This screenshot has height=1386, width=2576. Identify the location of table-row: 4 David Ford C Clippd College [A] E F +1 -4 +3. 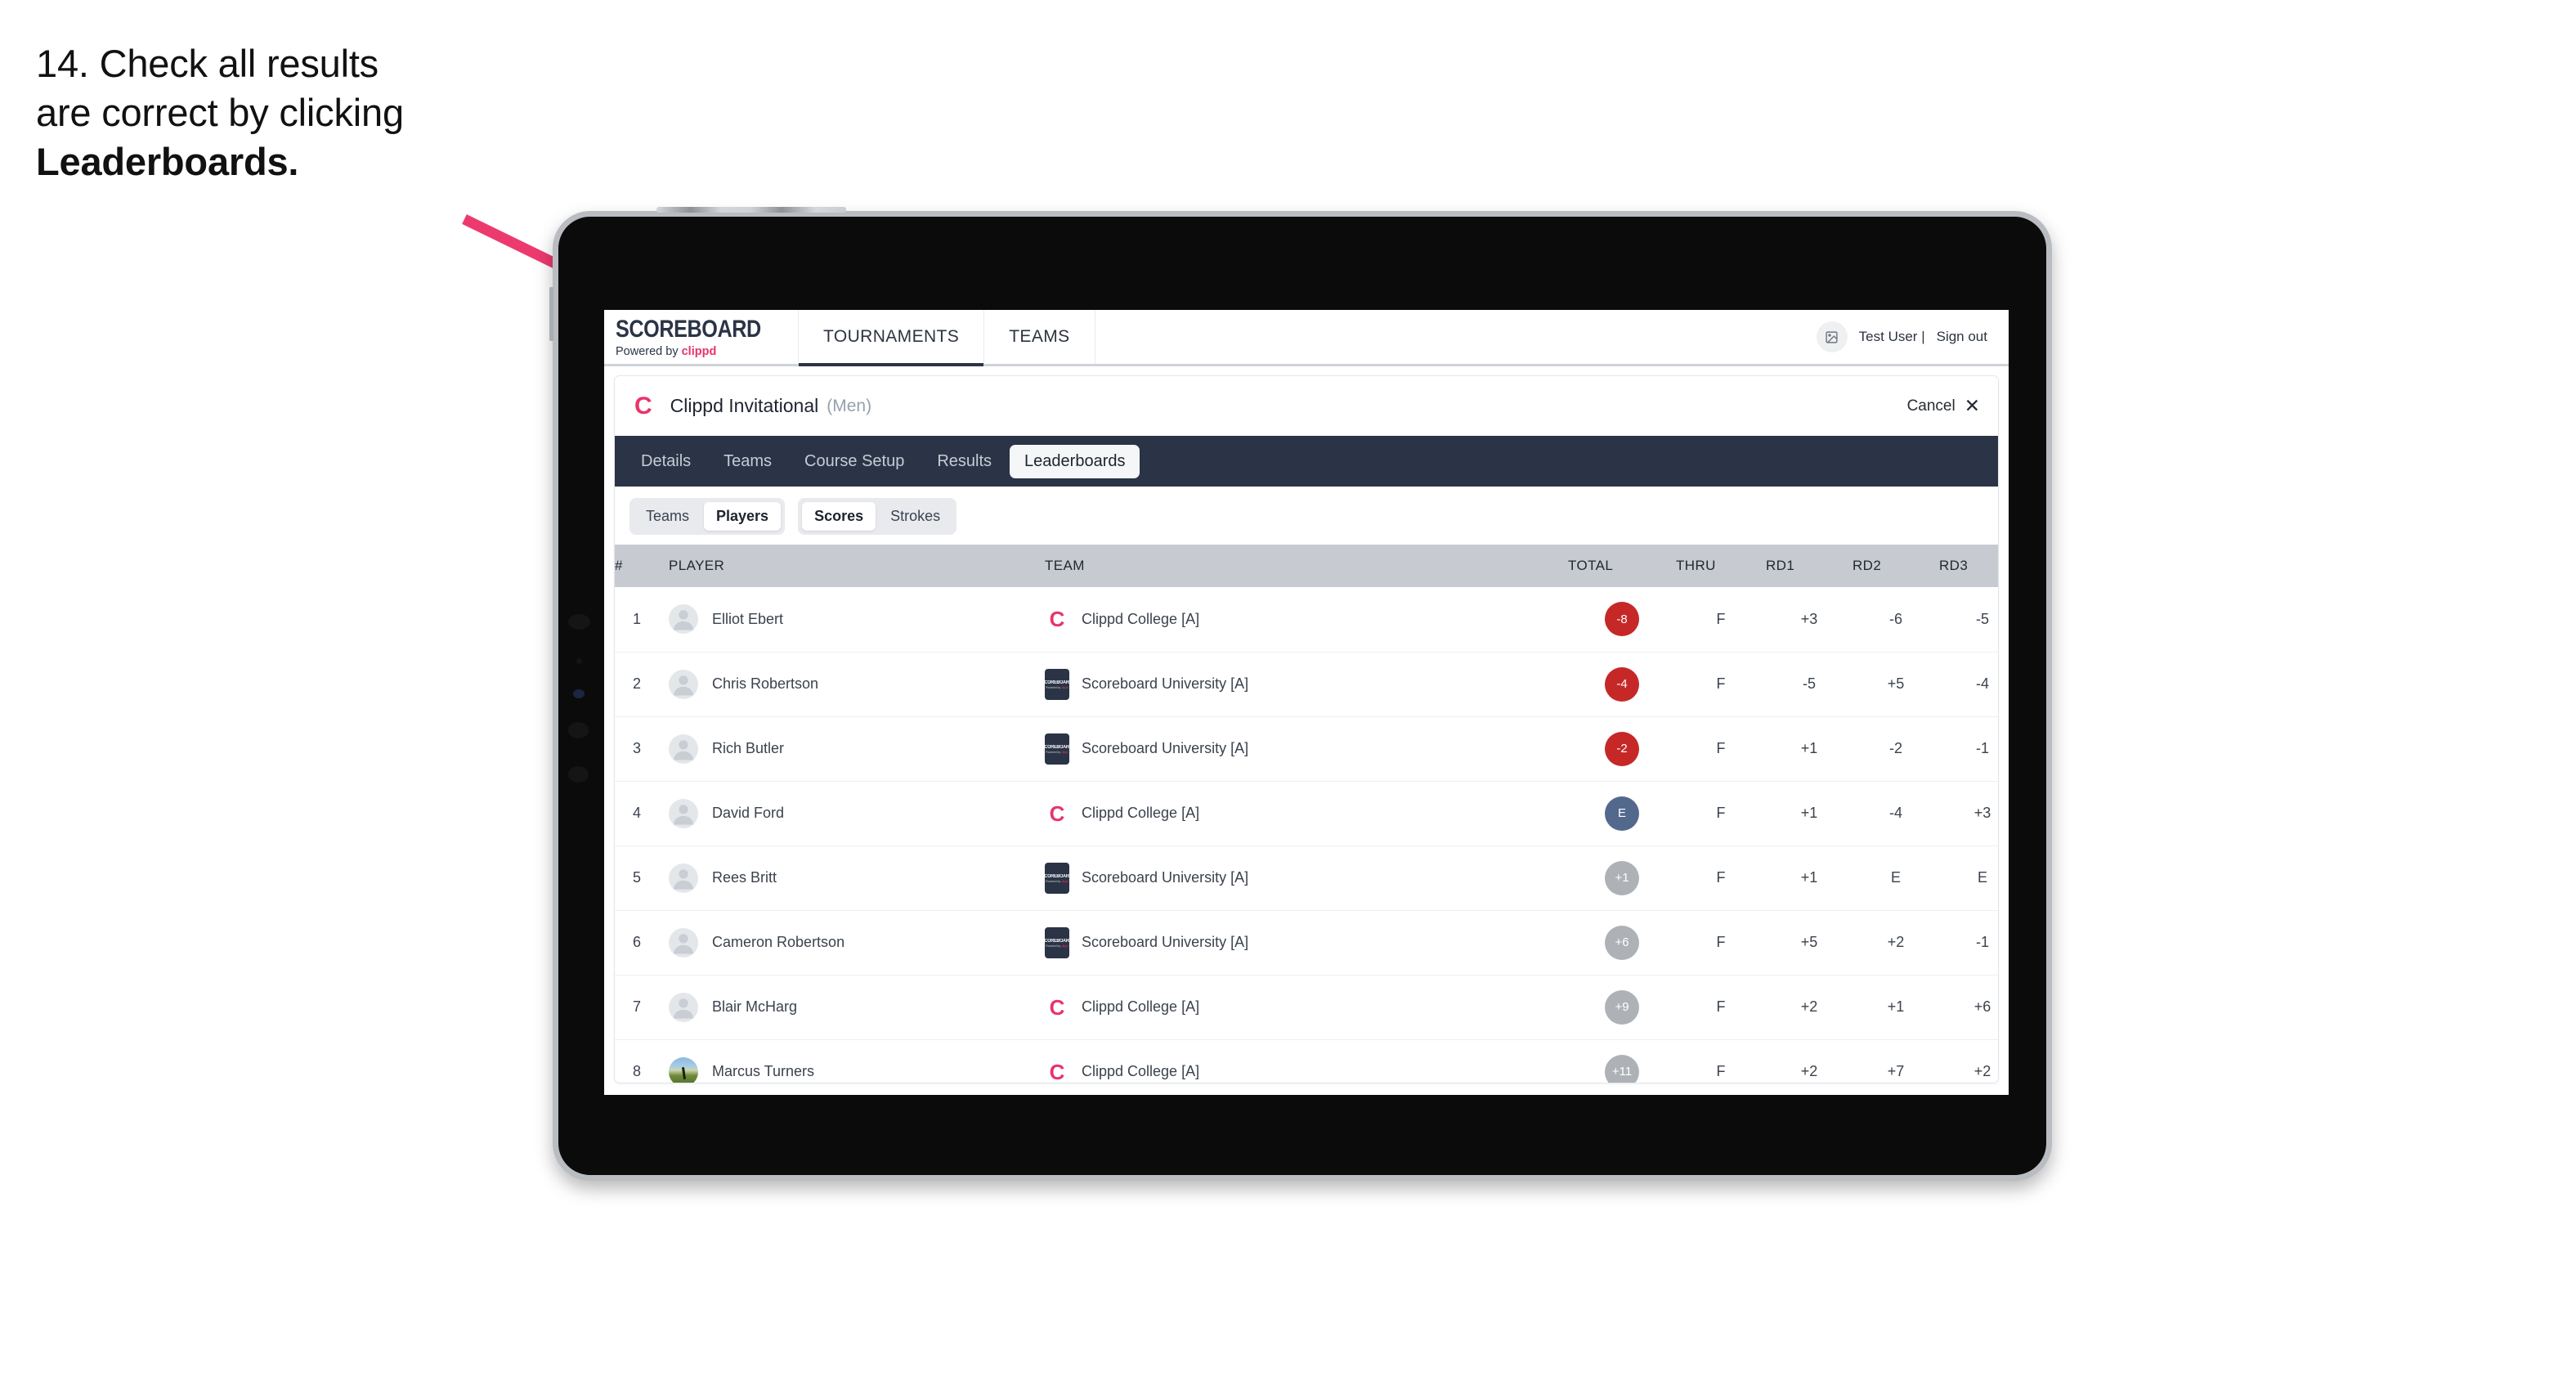
(1307, 813).